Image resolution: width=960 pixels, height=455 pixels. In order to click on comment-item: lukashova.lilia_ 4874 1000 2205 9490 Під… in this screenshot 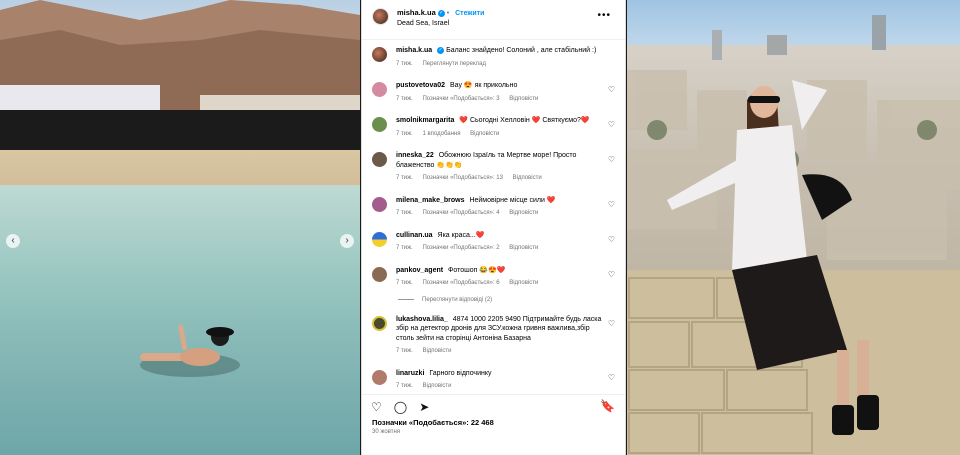, I will do `click(493, 336)`.